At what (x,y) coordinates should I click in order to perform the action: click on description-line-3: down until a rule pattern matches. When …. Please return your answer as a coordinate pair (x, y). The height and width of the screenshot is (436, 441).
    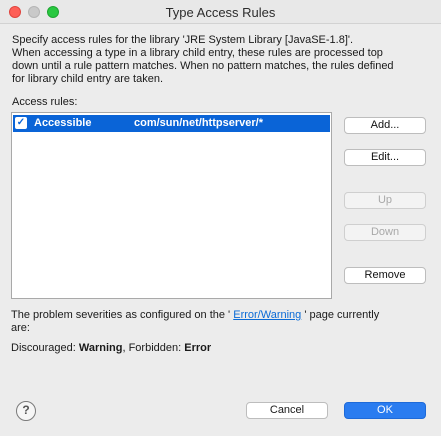
    Looking at the image, I should click on (203, 66).